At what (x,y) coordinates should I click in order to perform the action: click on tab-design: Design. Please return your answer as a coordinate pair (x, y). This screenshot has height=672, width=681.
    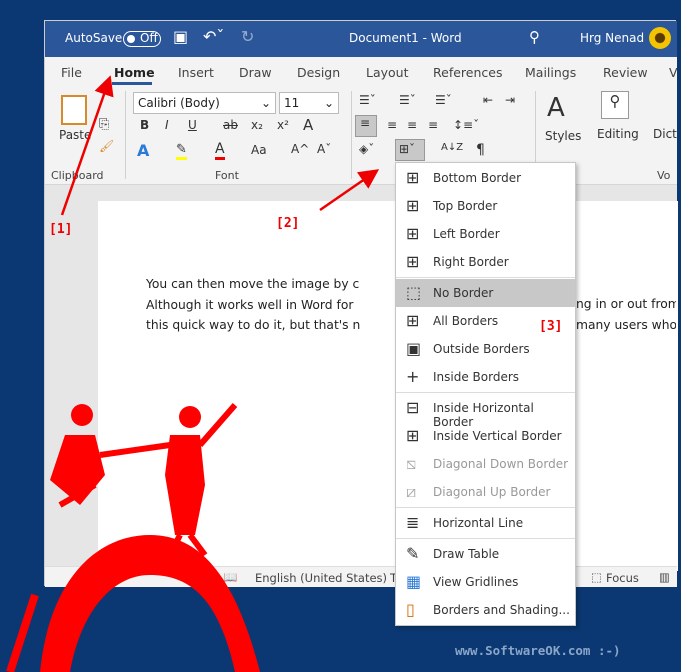
    Looking at the image, I should click on (318, 72).